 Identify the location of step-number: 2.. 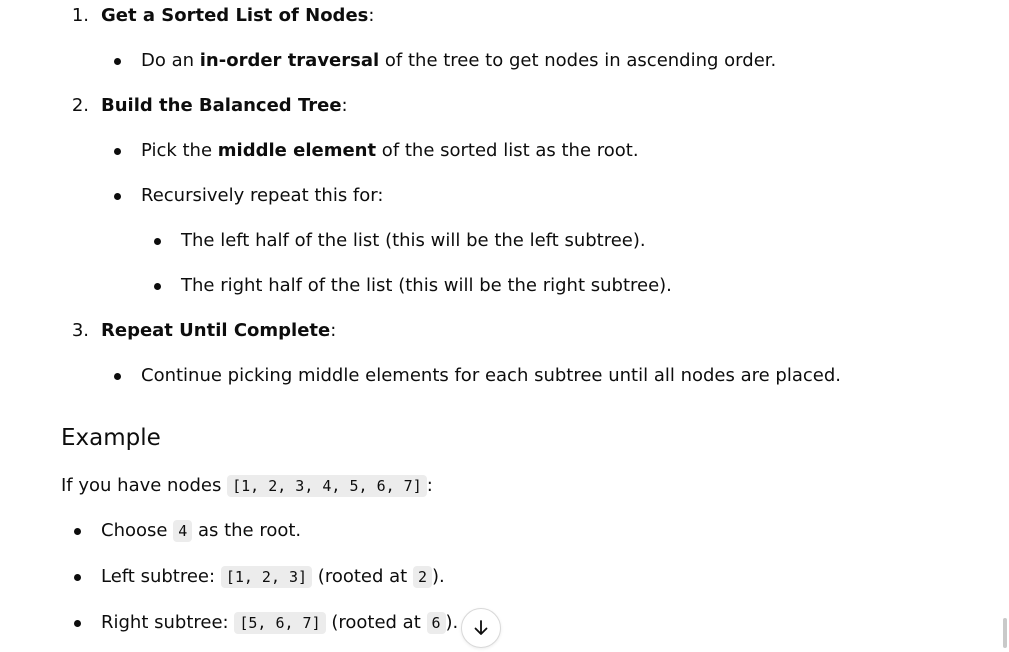
(80, 105).